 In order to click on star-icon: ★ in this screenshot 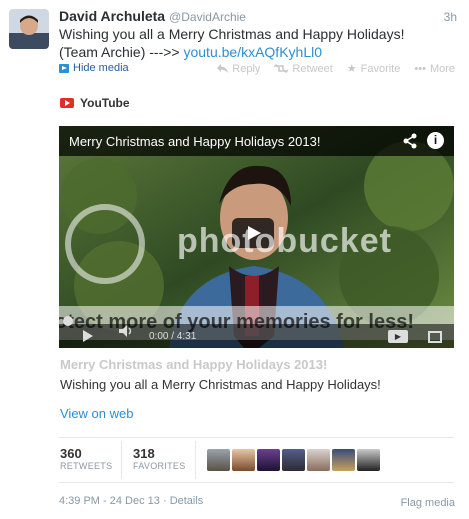, I will do `click(351, 69)`.